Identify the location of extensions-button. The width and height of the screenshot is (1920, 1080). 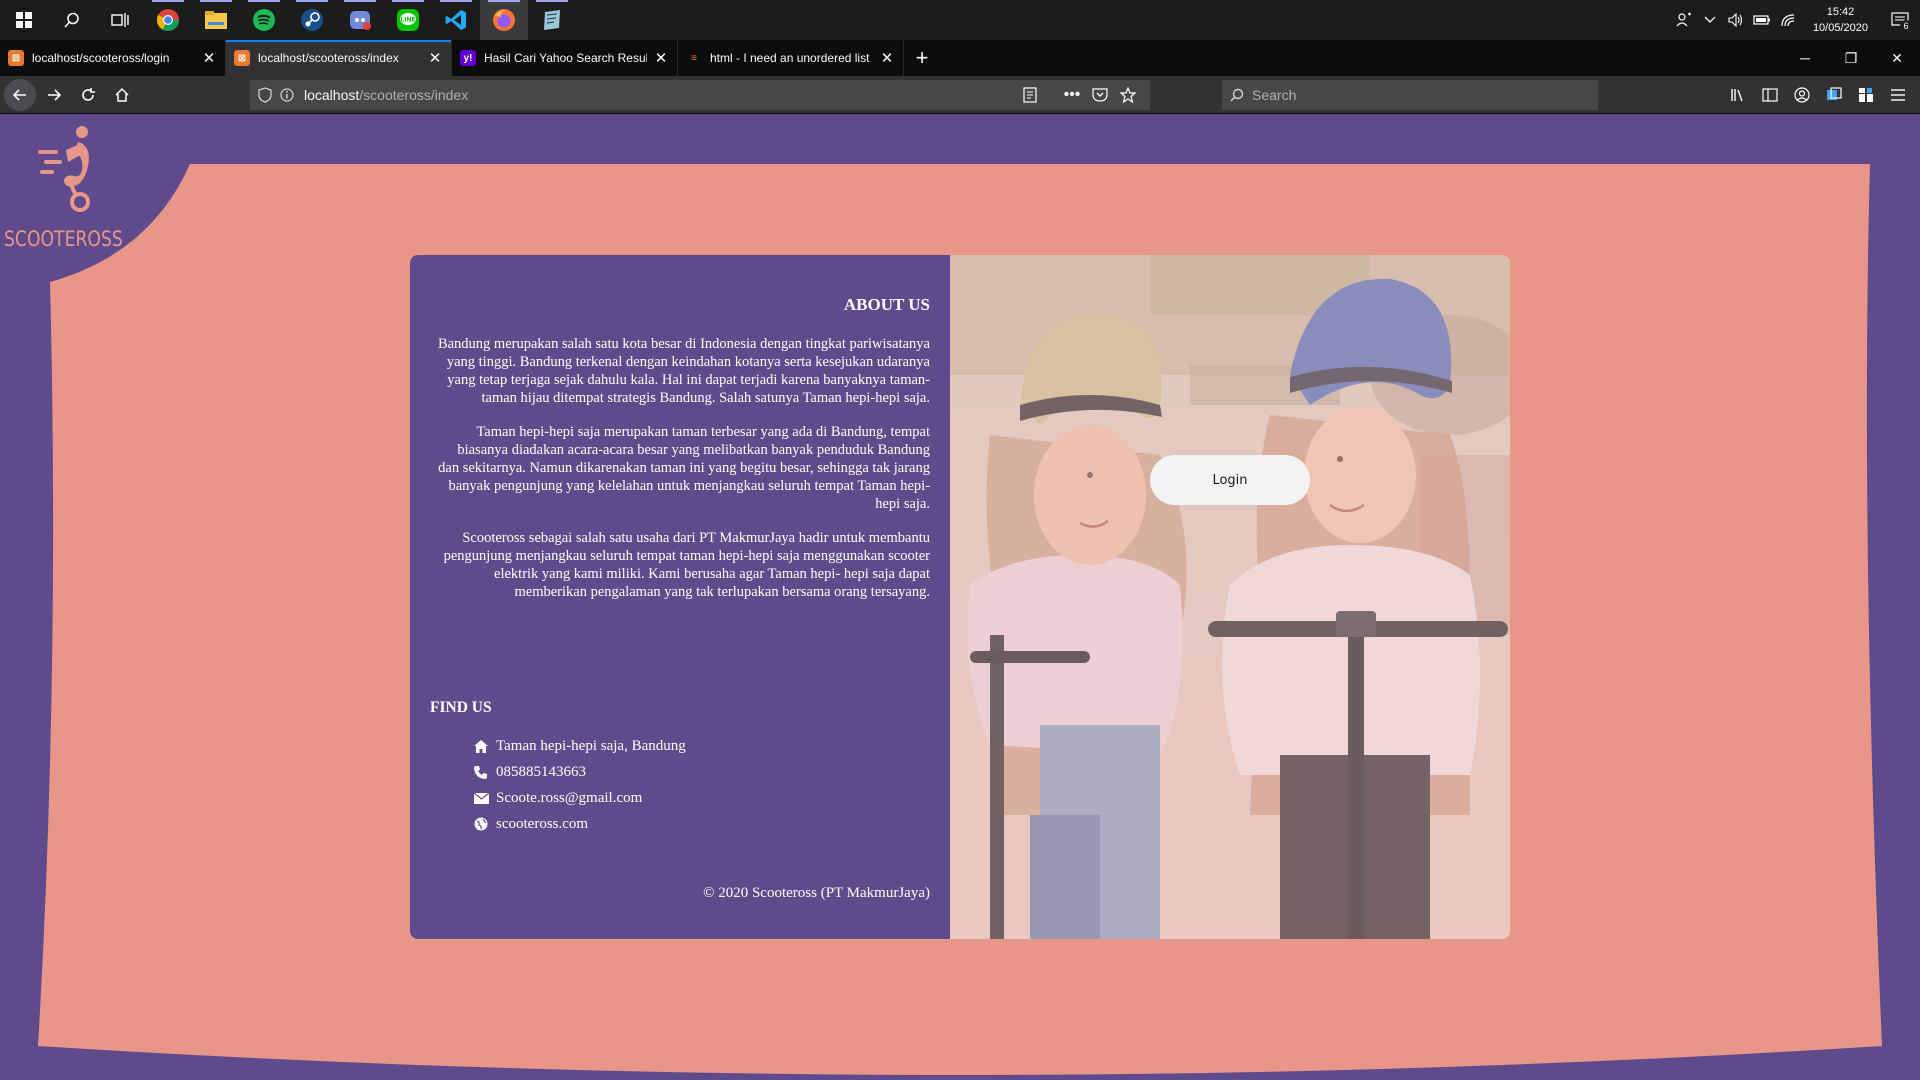
(1866, 95).